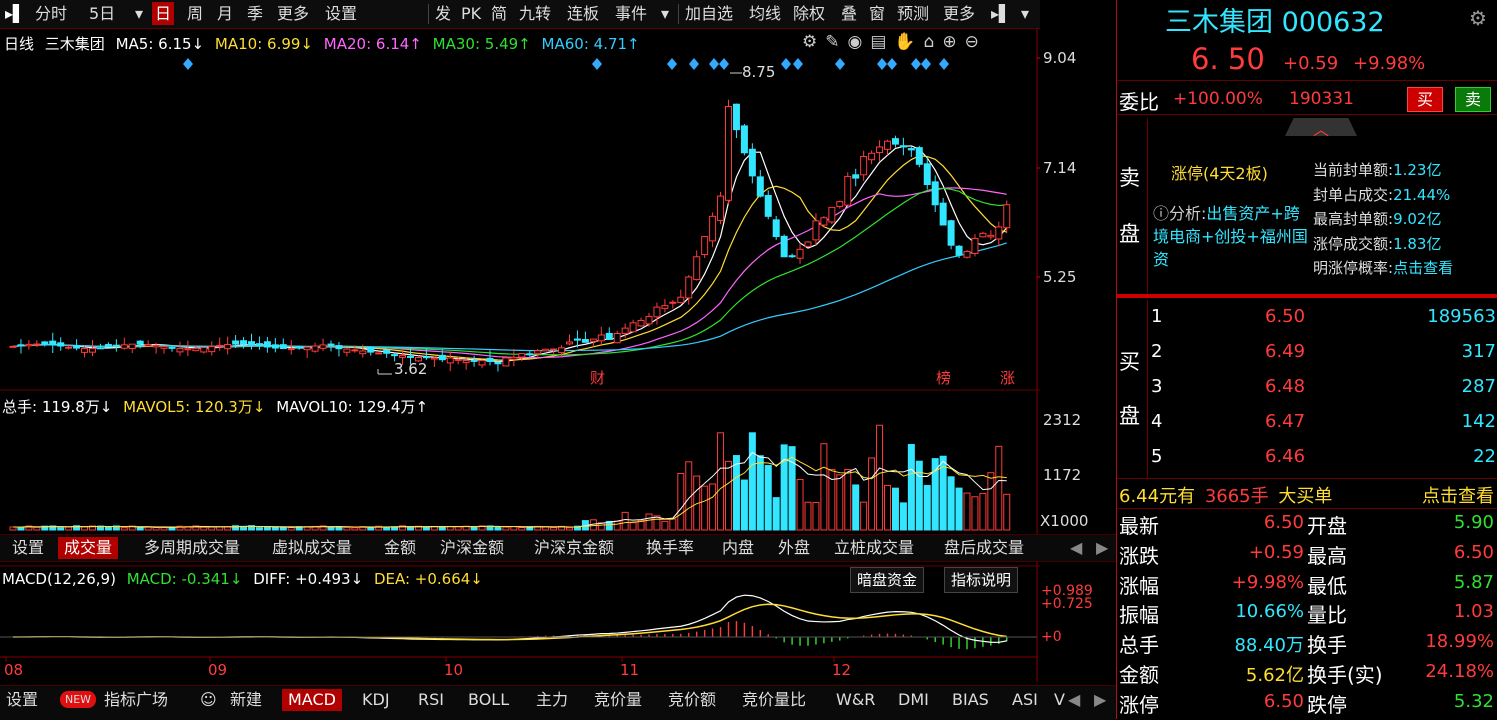 Image resolution: width=1497 pixels, height=720 pixels. I want to click on tab-settings: 设置, so click(28, 548).